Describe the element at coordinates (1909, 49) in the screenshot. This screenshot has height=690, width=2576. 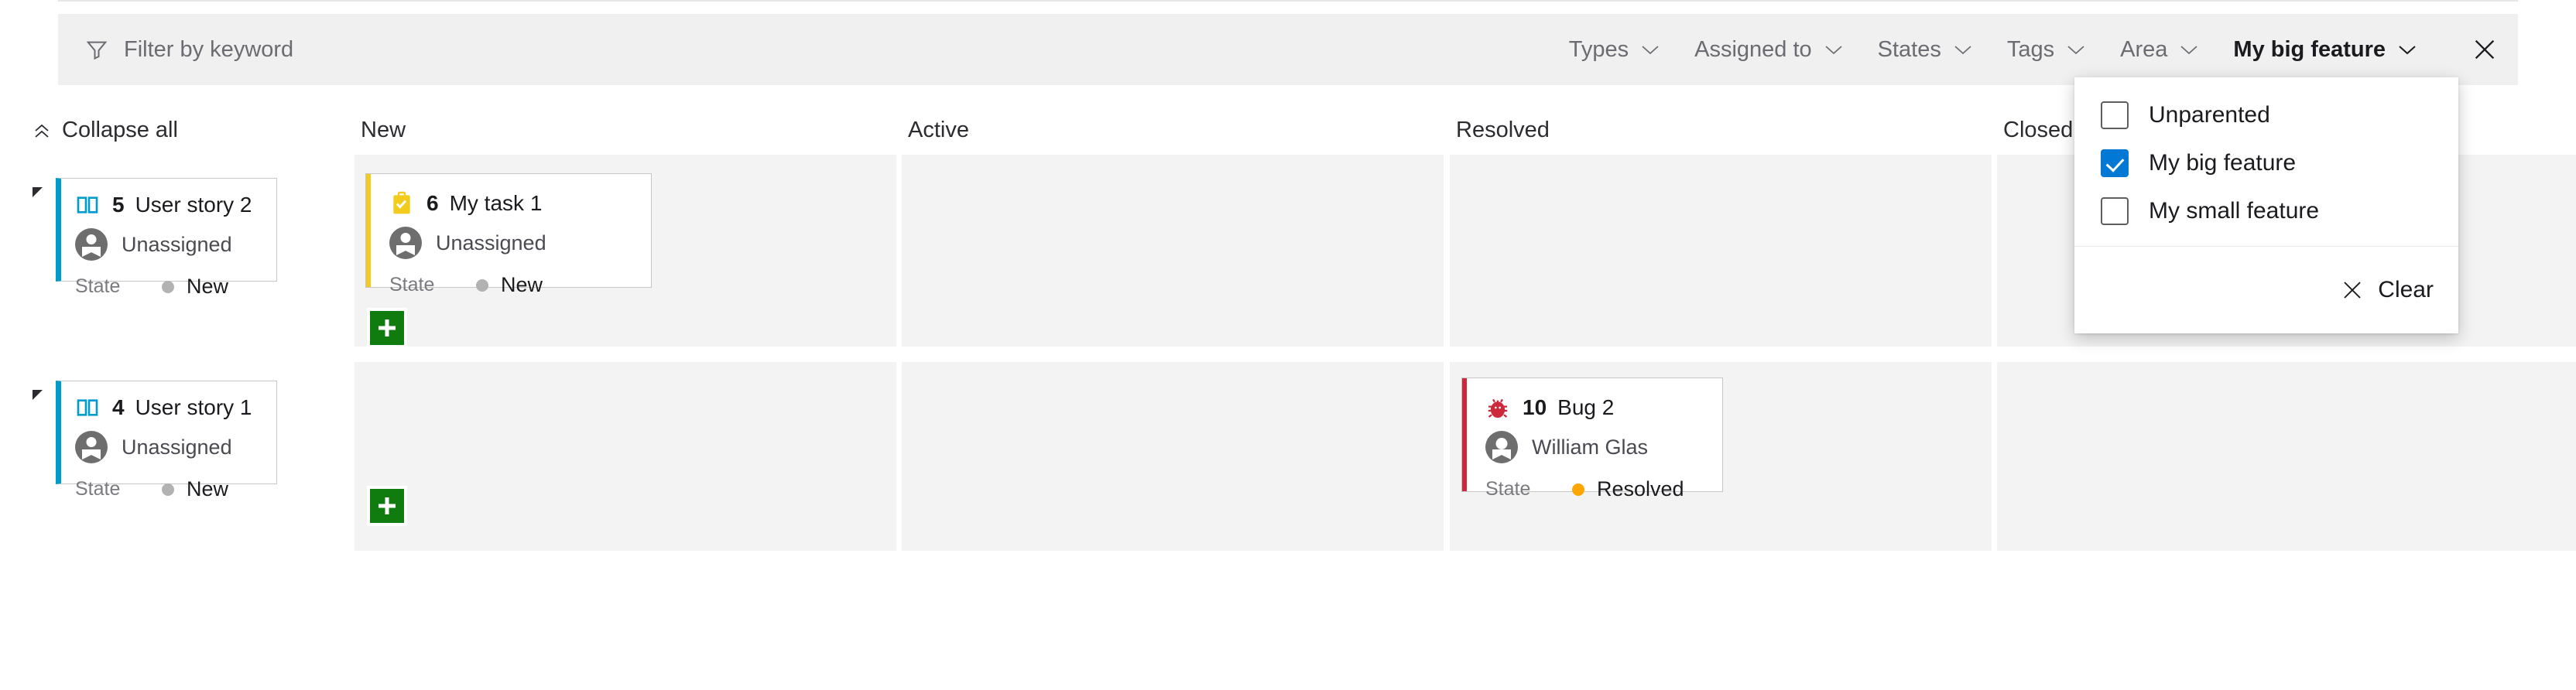
I see `filter-pivot-label: States` at that location.